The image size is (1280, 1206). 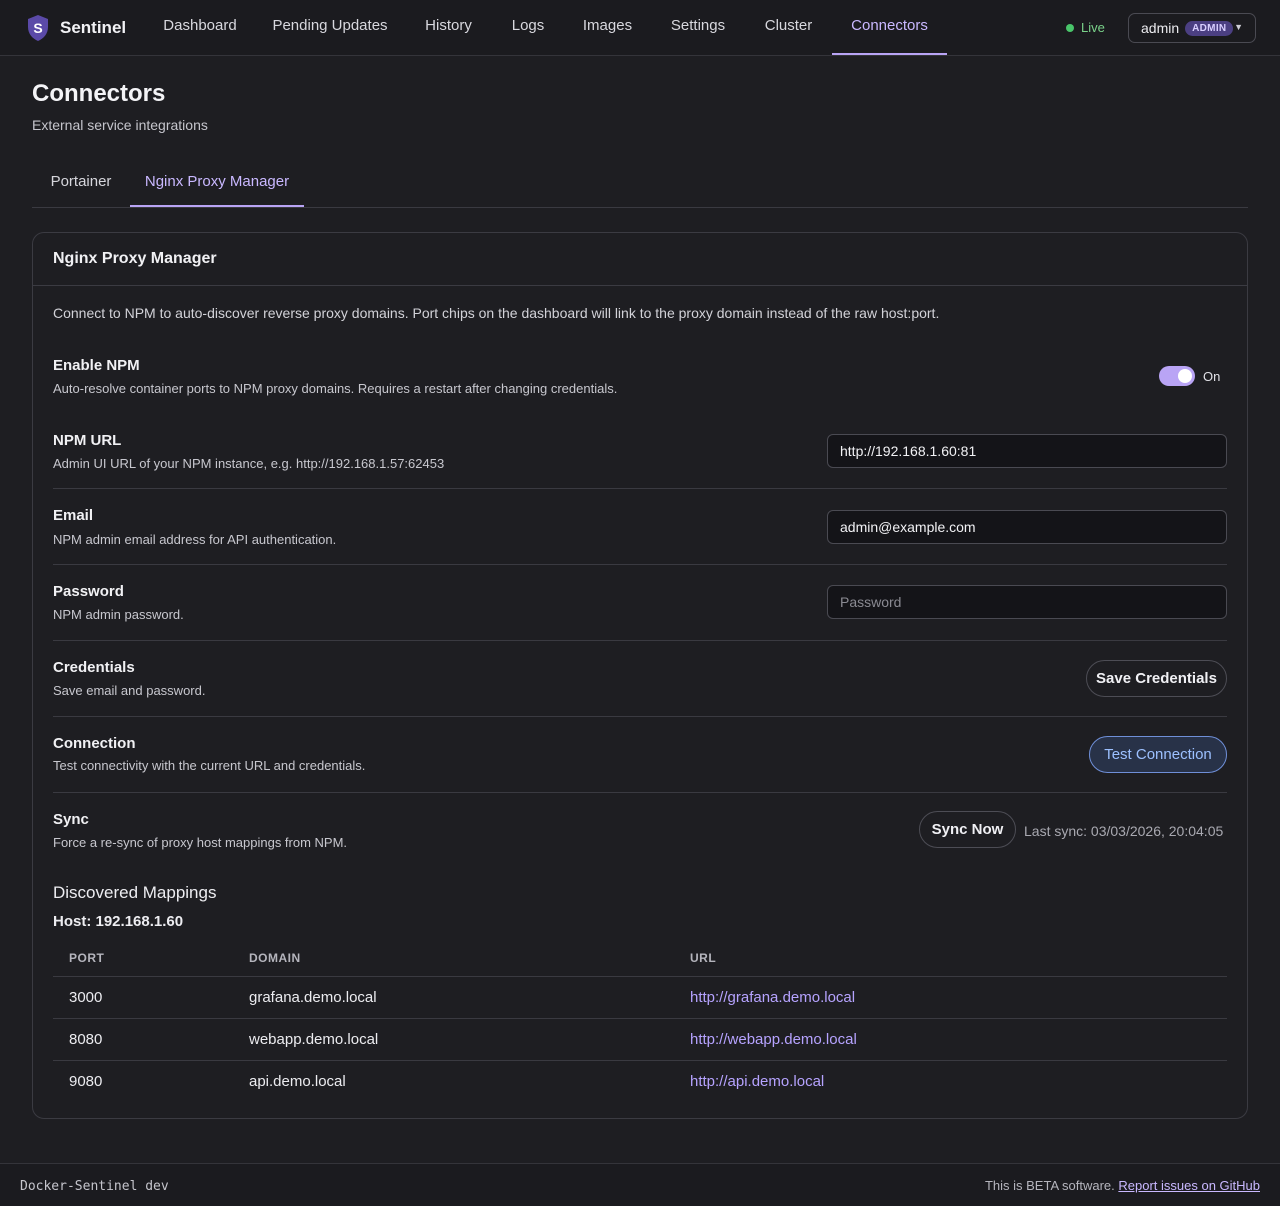 I want to click on row-port: 3000, so click(x=86, y=997).